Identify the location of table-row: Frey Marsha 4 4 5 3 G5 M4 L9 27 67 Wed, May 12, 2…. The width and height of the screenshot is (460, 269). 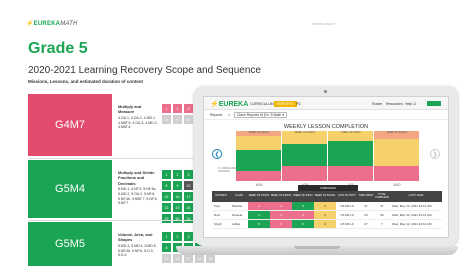
(327, 206).